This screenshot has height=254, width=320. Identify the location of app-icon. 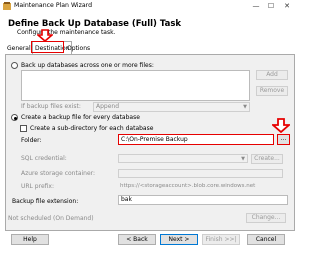
(7, 6).